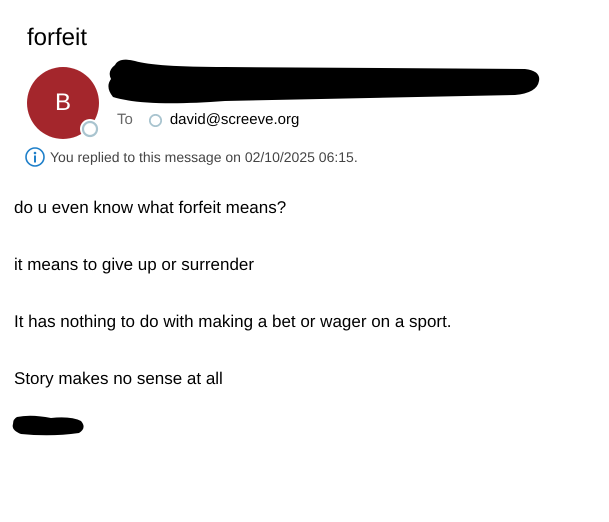  What do you see at coordinates (125, 120) in the screenshot?
I see `to-label: To` at bounding box center [125, 120].